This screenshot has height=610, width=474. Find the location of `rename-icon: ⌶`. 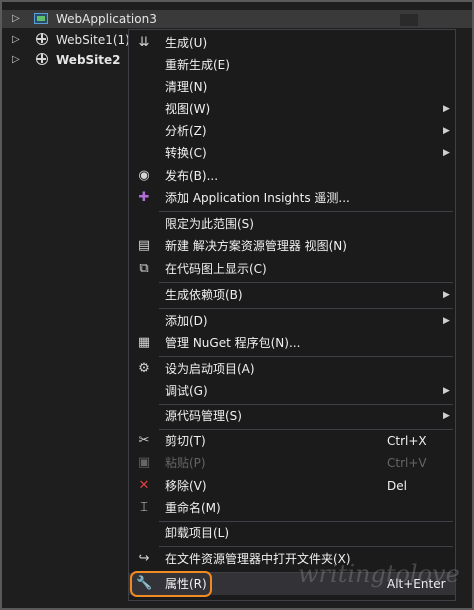

rename-icon: ⌶ is located at coordinates (144, 507).